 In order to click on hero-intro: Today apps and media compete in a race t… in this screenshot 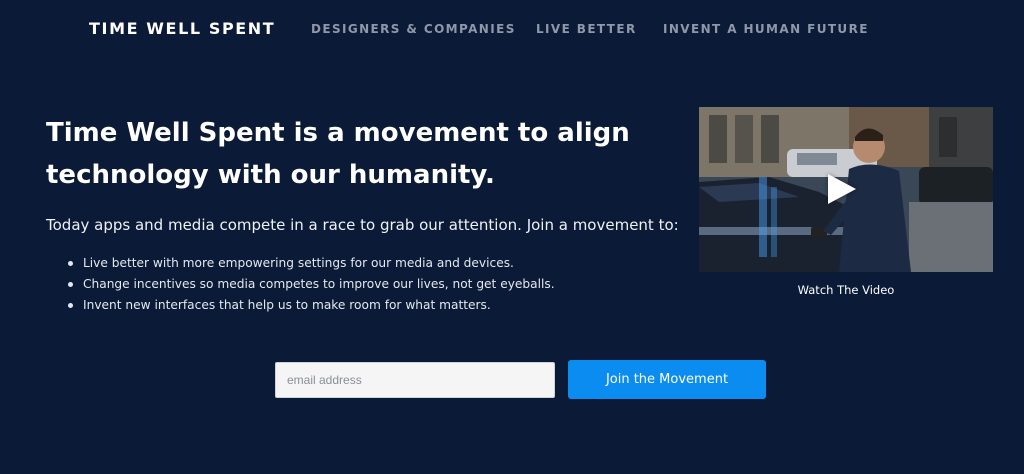, I will do `click(362, 225)`.